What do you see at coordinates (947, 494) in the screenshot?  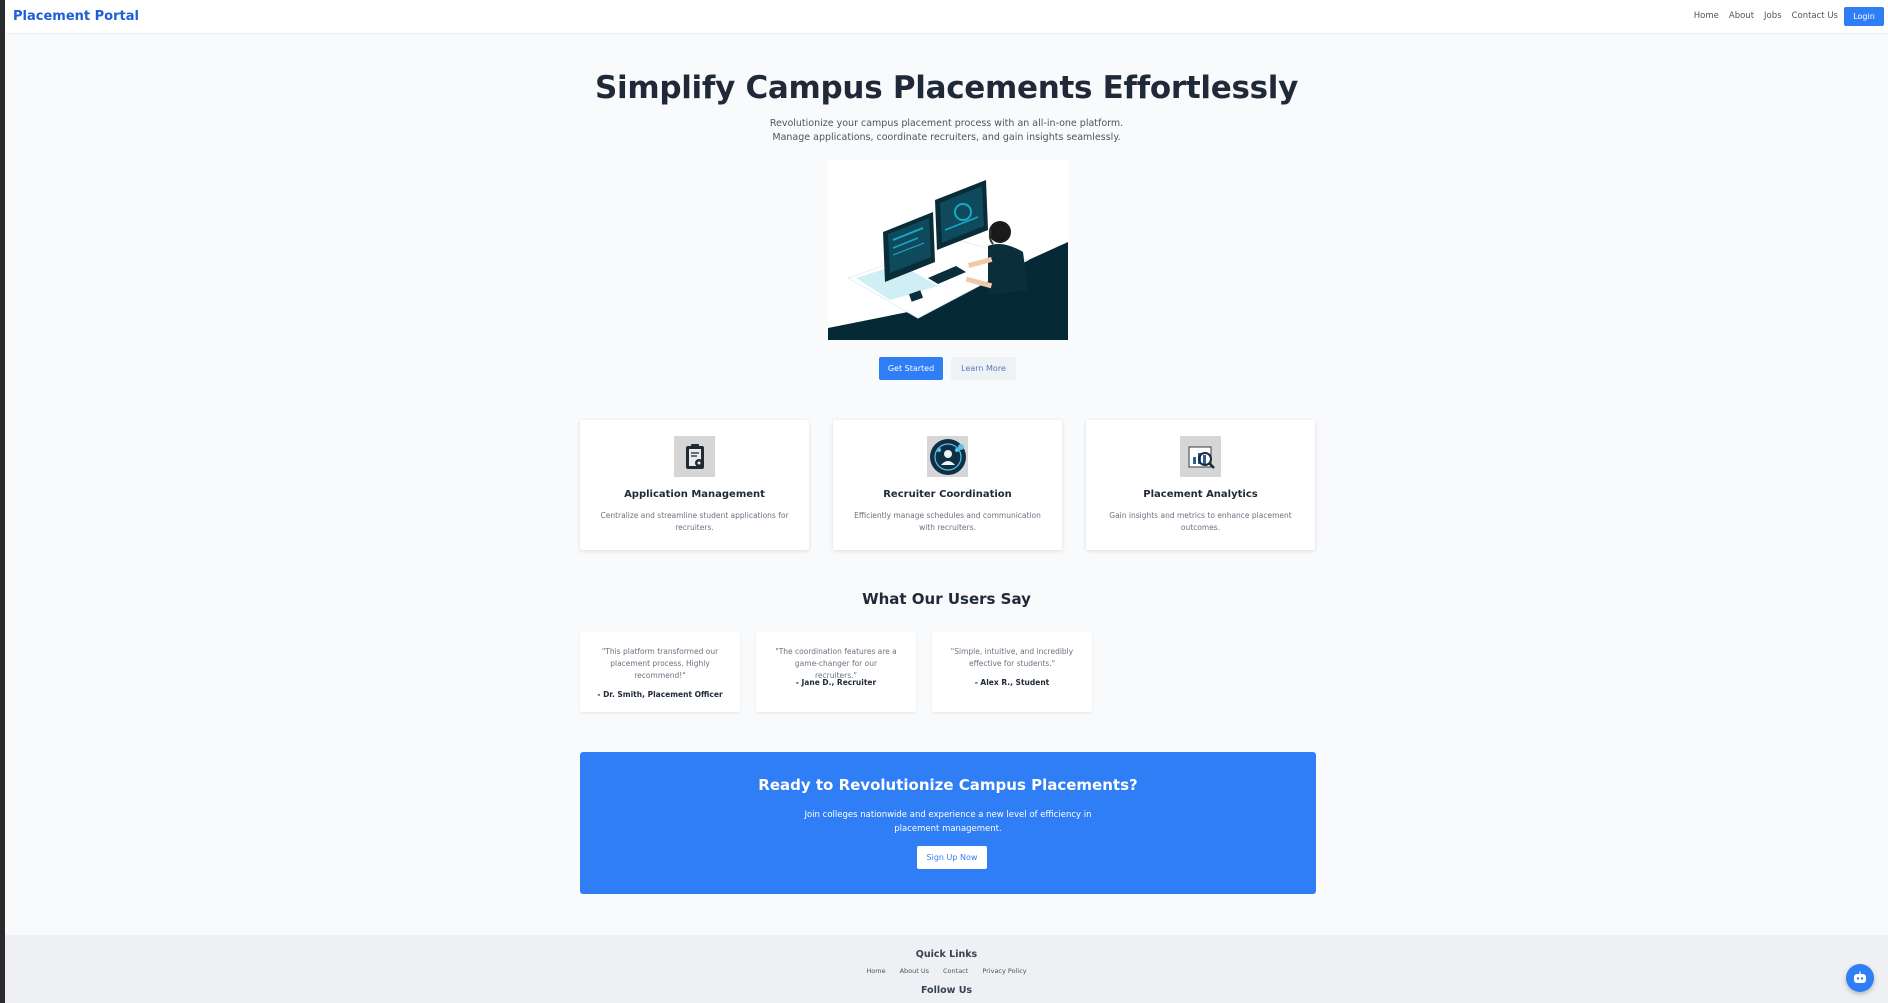 I see `feature-title: Recruiter Coordination` at bounding box center [947, 494].